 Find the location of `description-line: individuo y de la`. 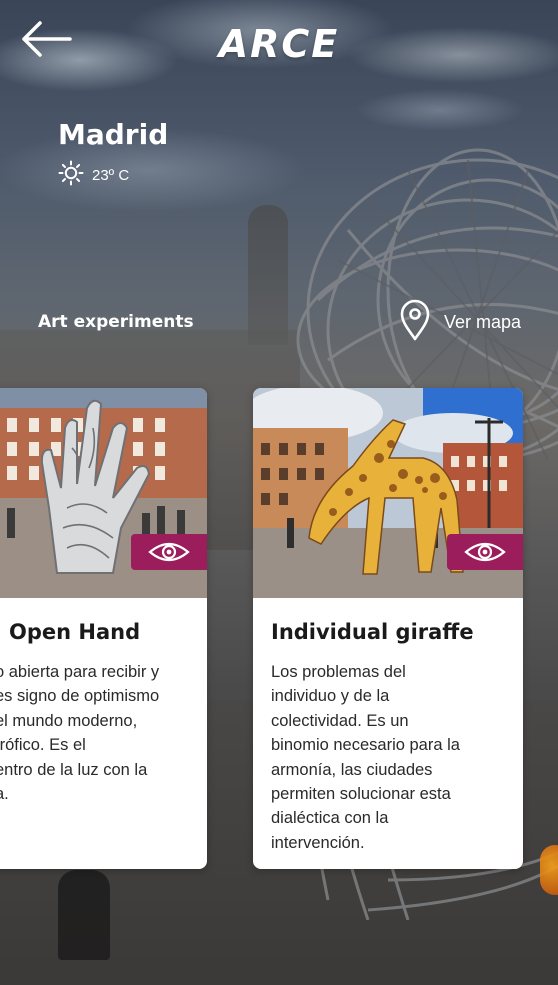

description-line: individuo y de la is located at coordinates (330, 696).